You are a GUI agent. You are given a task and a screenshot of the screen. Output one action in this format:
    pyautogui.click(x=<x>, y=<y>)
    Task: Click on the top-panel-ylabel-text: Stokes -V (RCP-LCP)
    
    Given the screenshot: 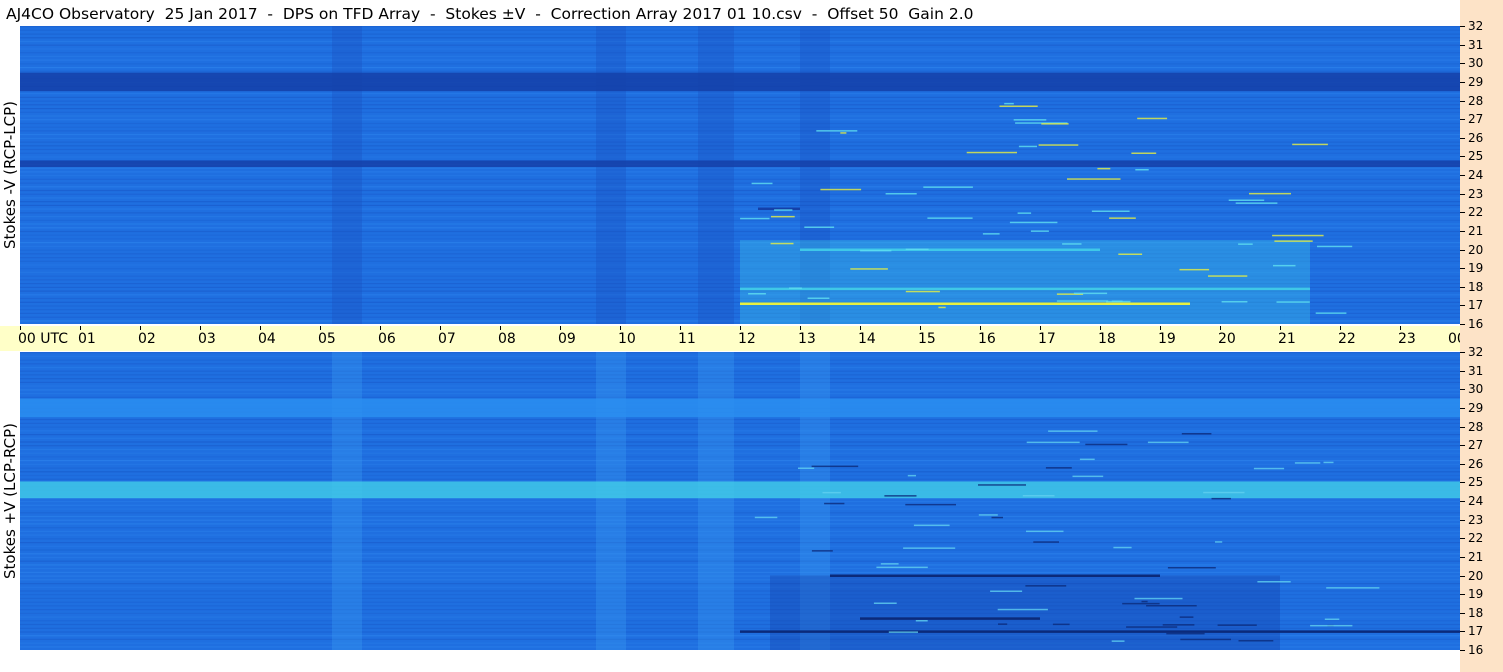 What is the action you would take?
    pyautogui.click(x=10, y=175)
    